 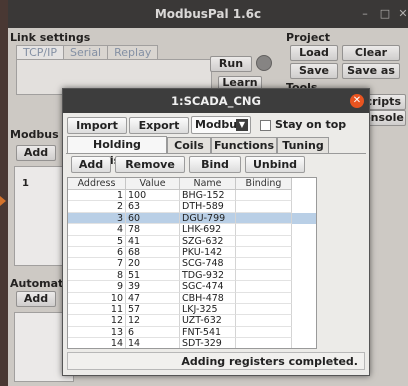 I want to click on tab-holding-registers: Holding registers, so click(x=117, y=151).